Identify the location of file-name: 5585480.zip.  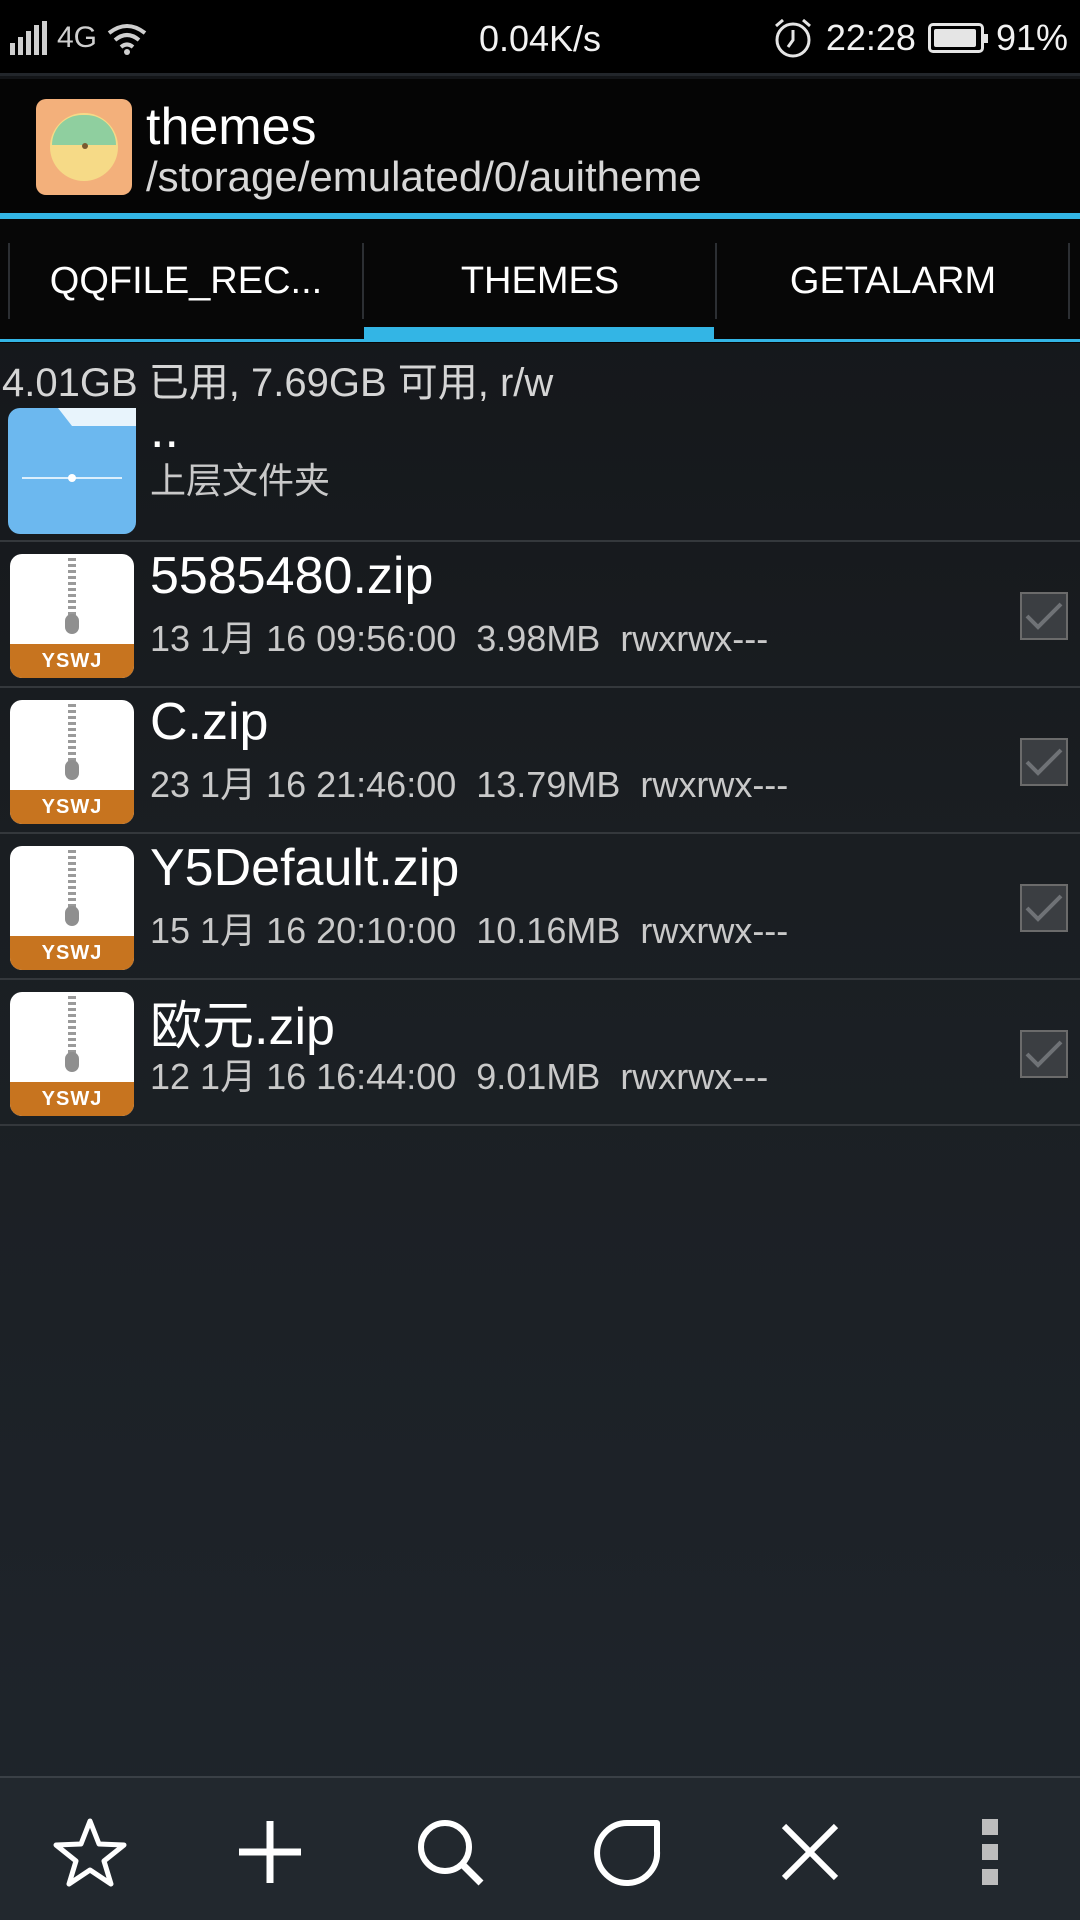
(292, 576).